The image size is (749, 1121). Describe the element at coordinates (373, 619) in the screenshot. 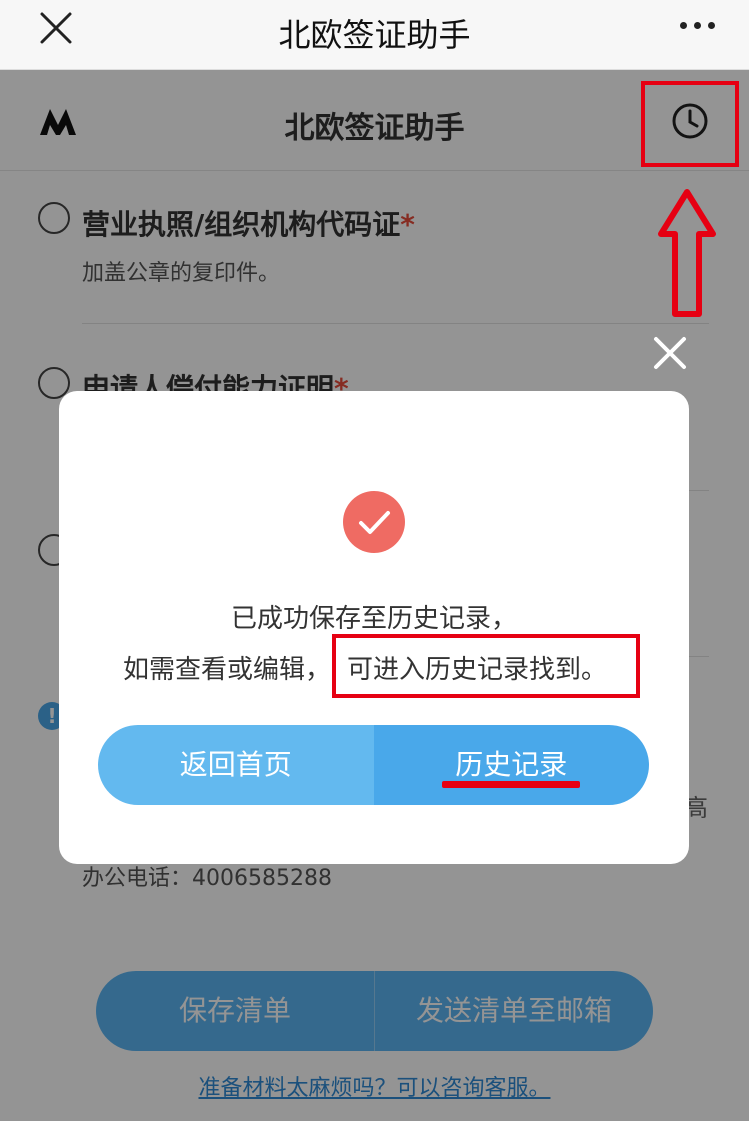

I see `dialog-message-line1: 已成功保存至历史记录，` at that location.